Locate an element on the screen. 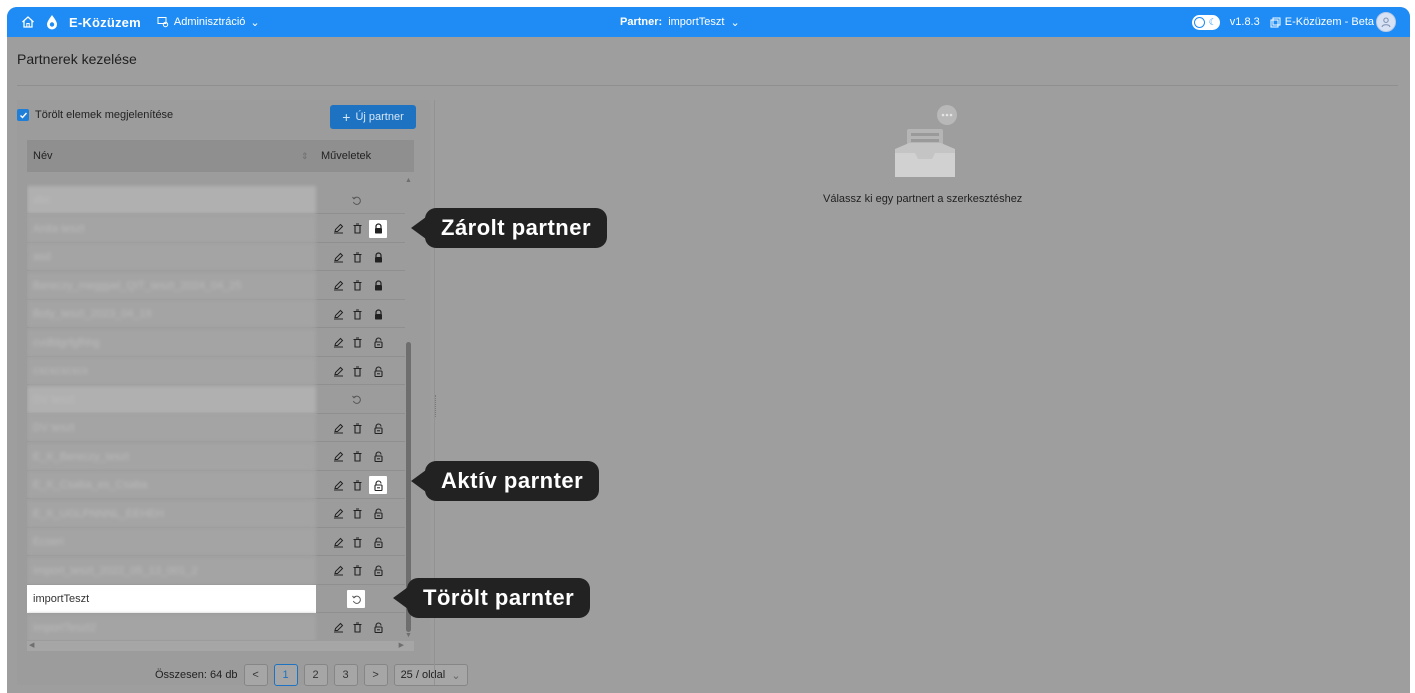 The image size is (1415, 693). partner-name-cell: Import_teszt_2022_05_13_001_2 is located at coordinates (171, 570).